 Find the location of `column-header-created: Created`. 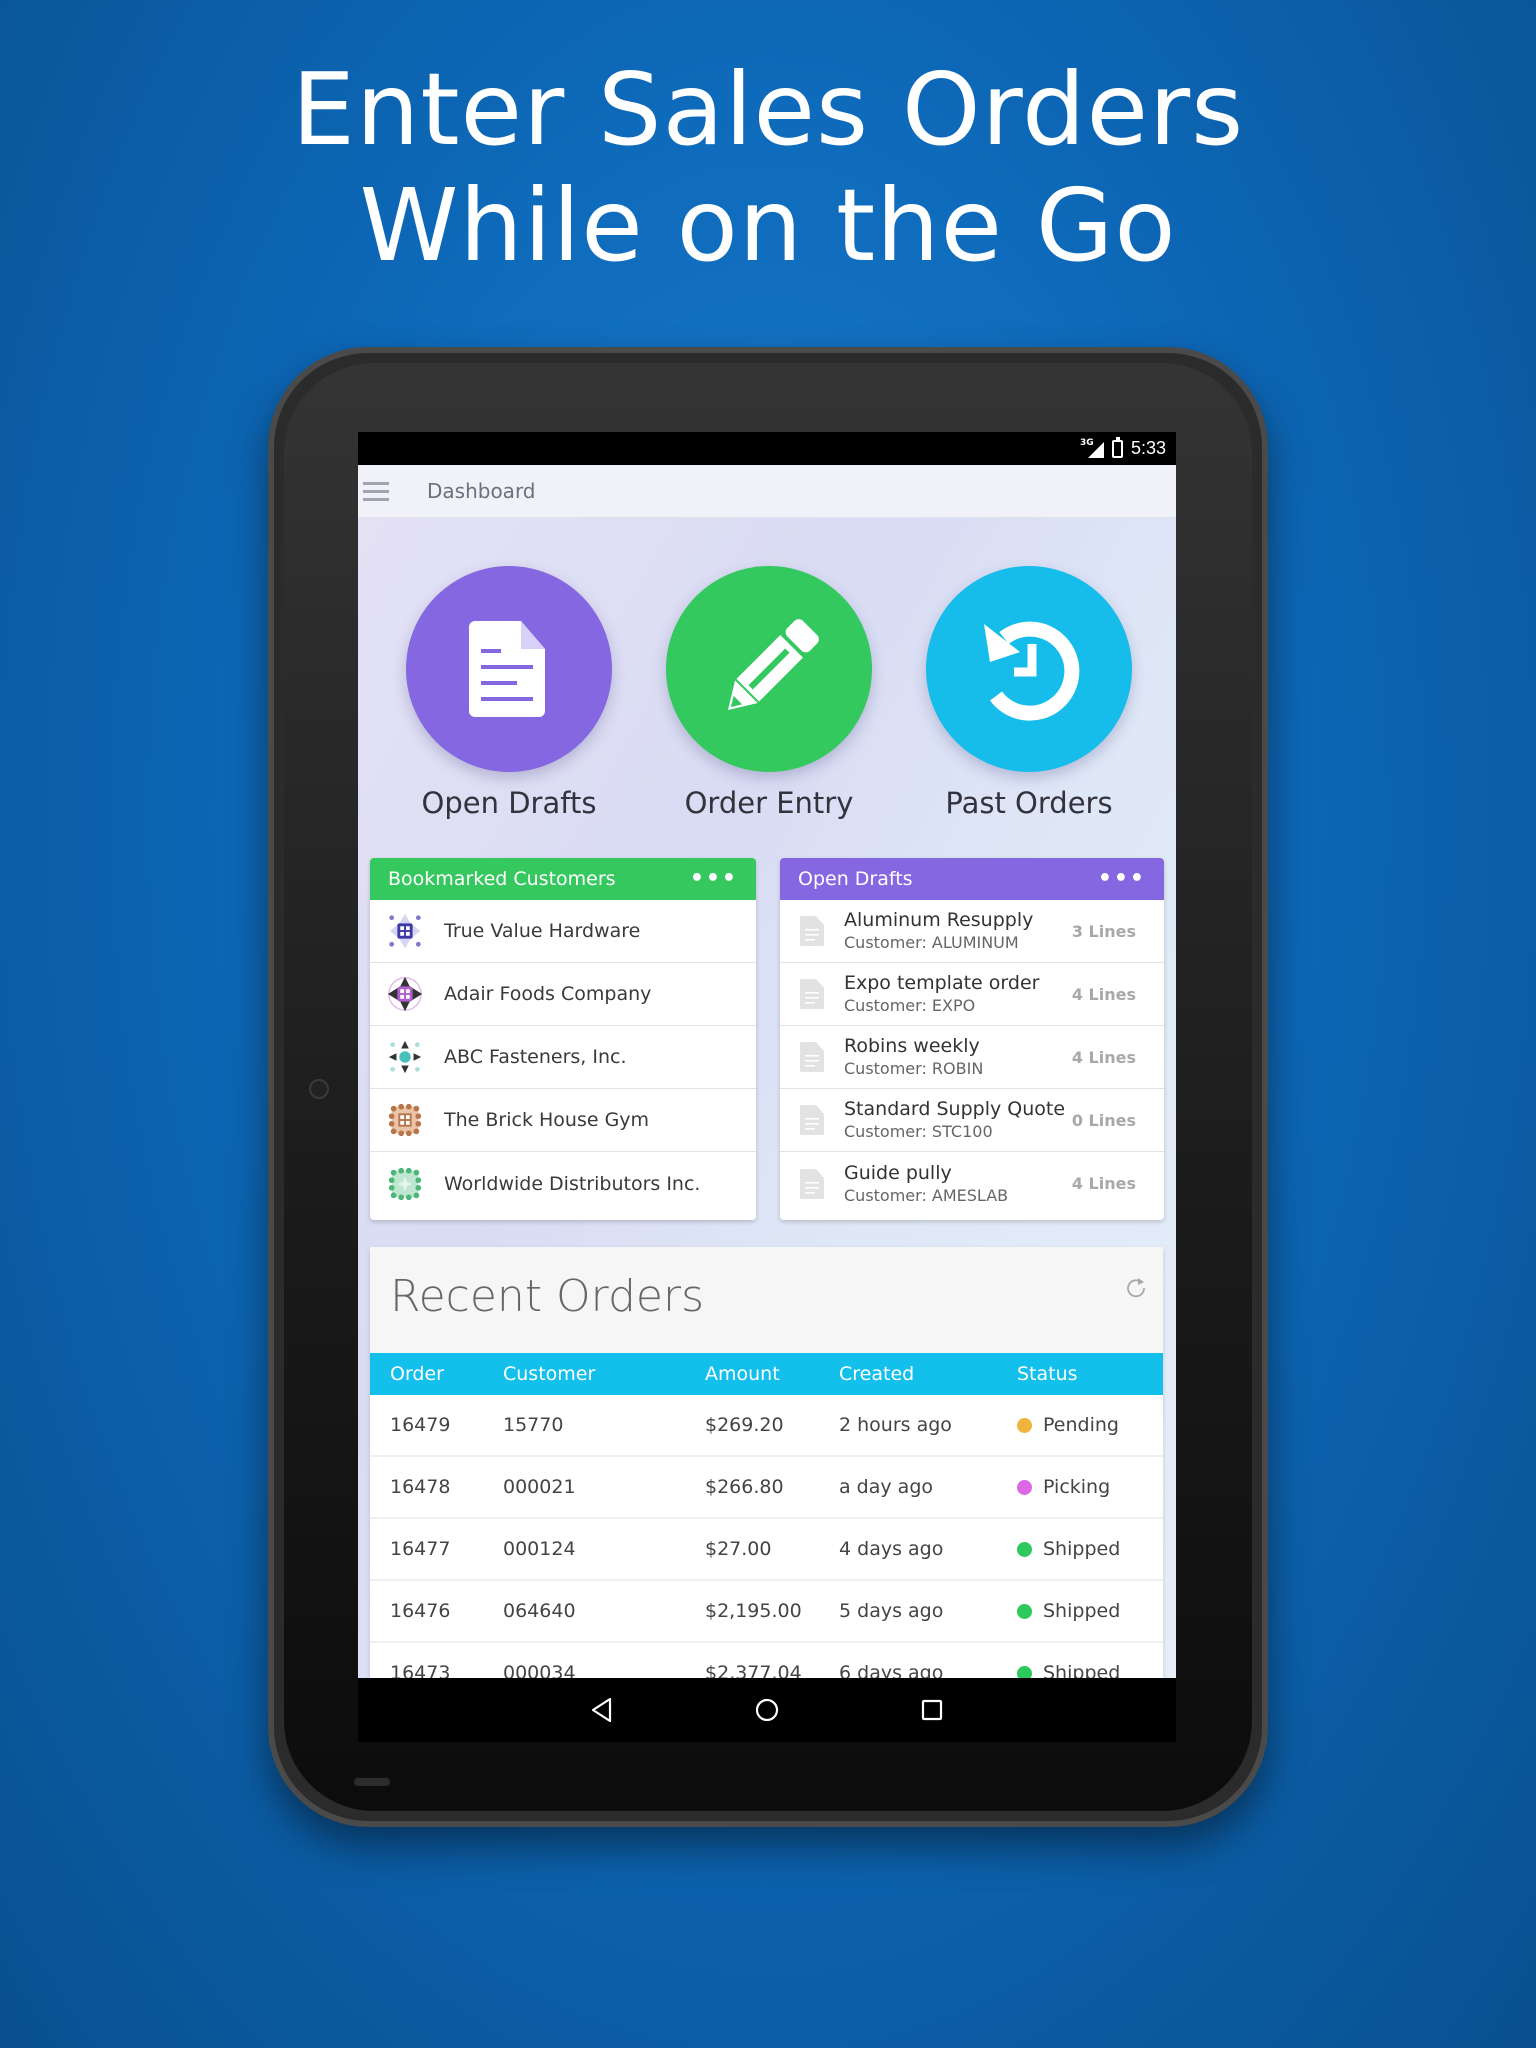

column-header-created: Created is located at coordinates (928, 1374).